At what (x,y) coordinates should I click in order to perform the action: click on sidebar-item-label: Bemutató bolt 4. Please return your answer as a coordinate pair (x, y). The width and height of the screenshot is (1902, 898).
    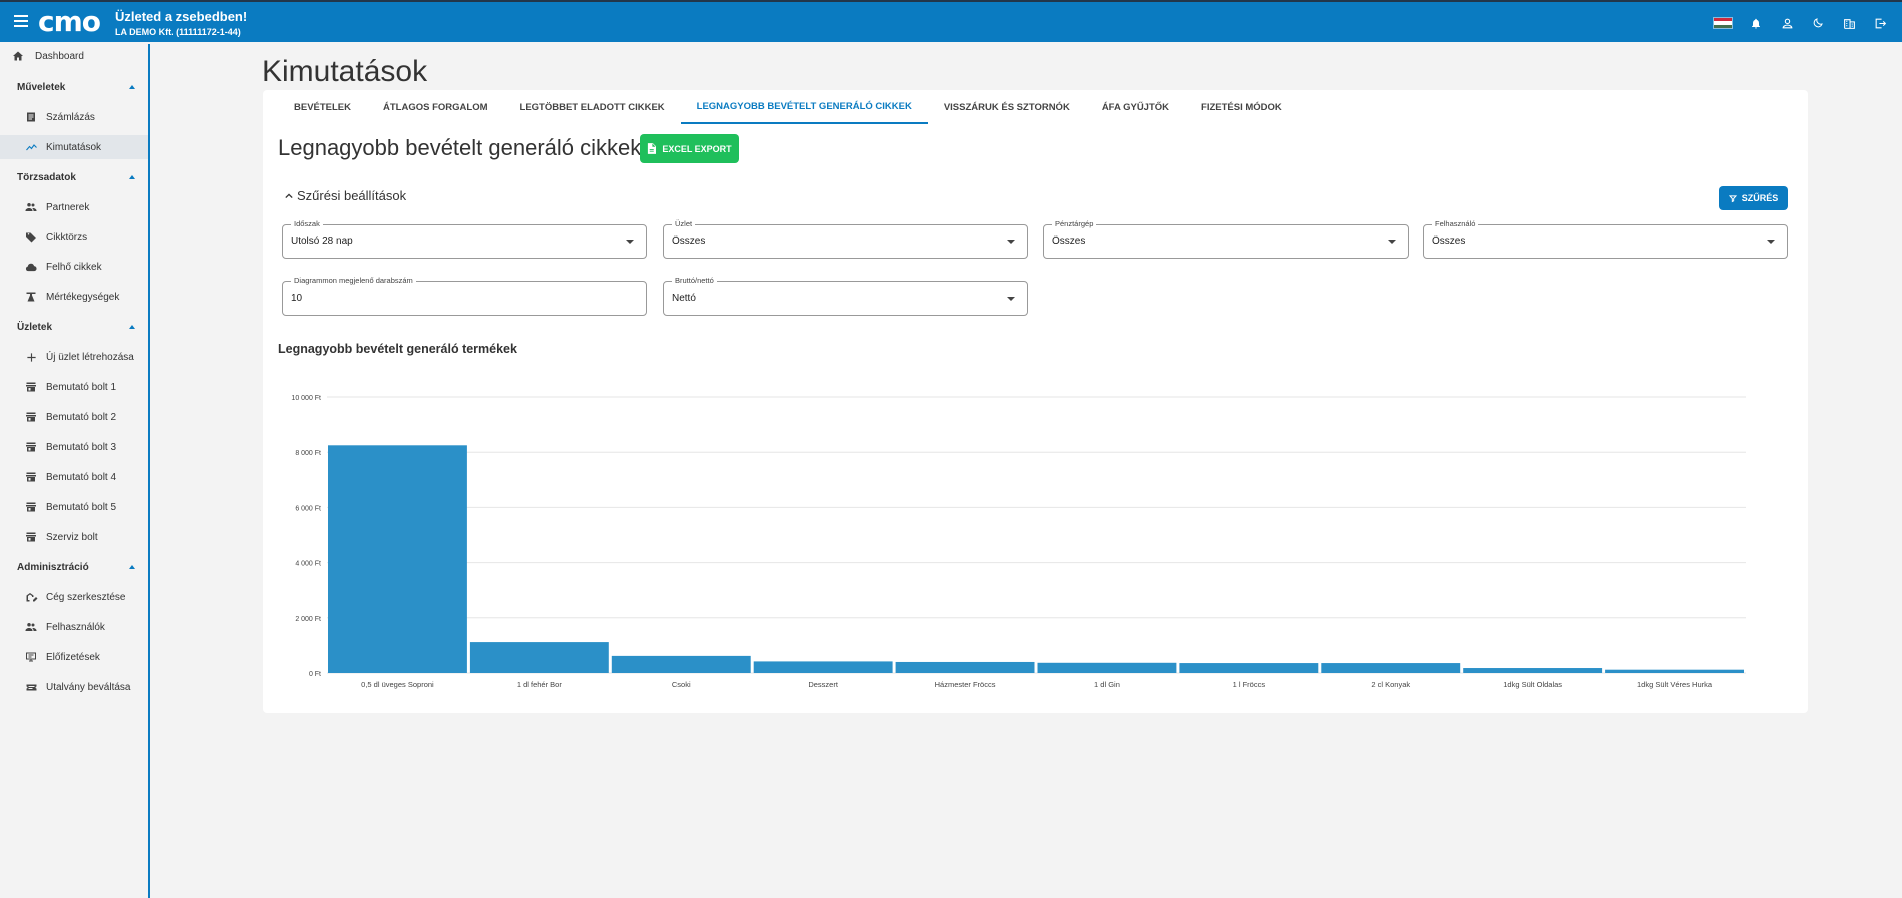
    Looking at the image, I should click on (81, 477).